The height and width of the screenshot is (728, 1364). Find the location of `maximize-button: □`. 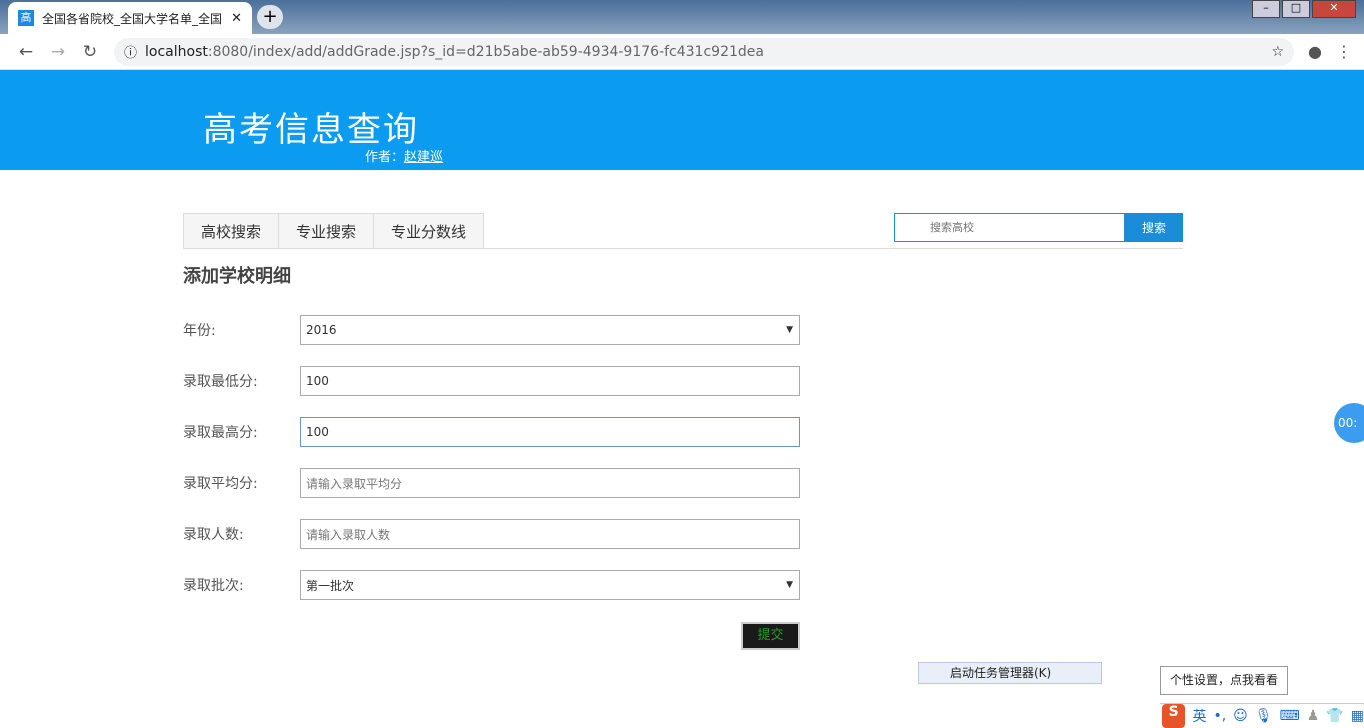

maximize-button: □ is located at coordinates (1296, 9).